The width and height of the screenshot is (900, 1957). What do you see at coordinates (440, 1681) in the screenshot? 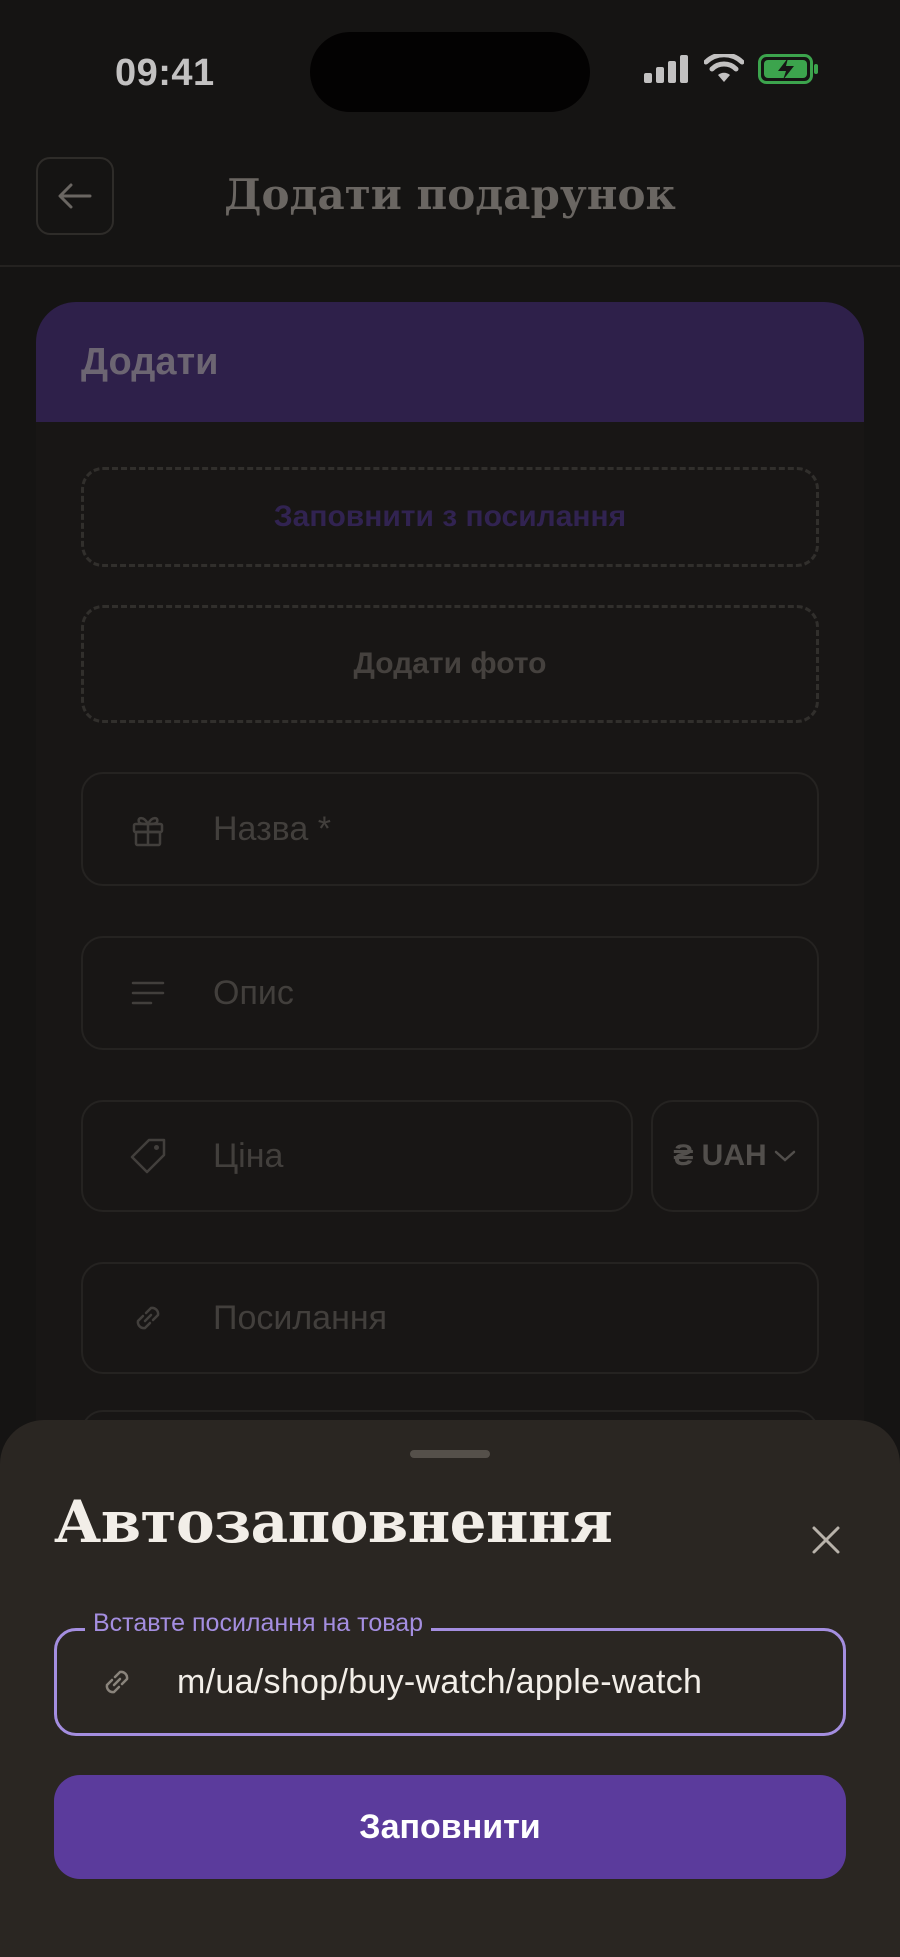
I see `product-url-value: m/ua/shop/buy-watch/apple-watch` at bounding box center [440, 1681].